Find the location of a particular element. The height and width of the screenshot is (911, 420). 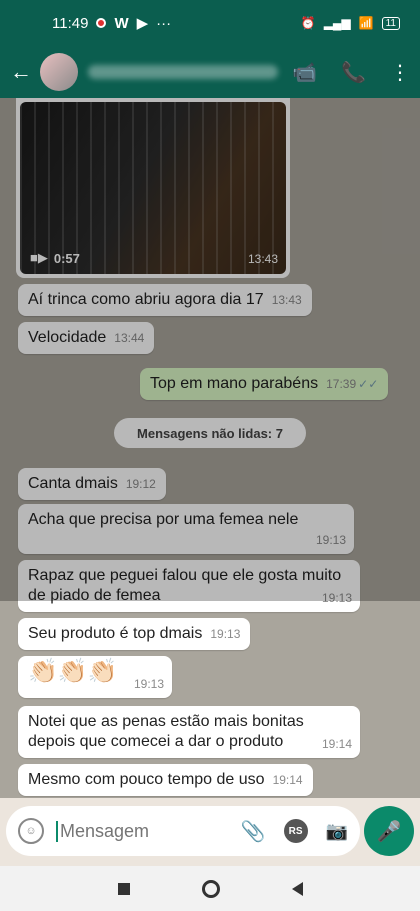

message-time: 13:44 is located at coordinates (129, 338).